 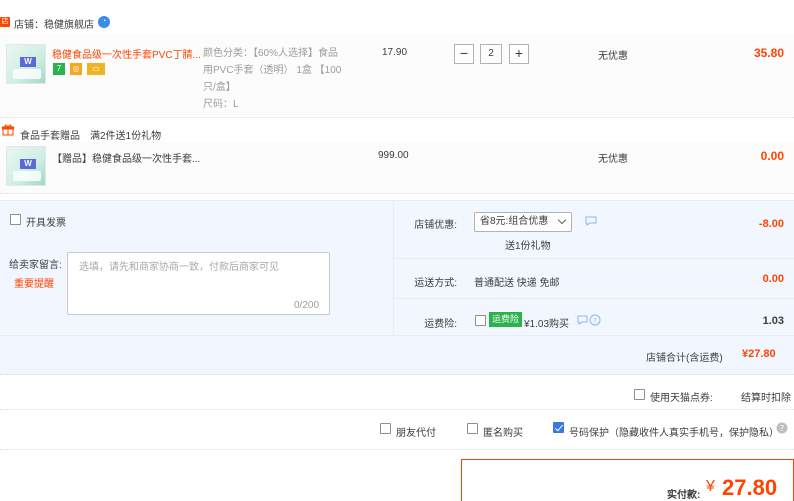 What do you see at coordinates (34, 282) in the screenshot?
I see `important-reminder-link: 重要提醒` at bounding box center [34, 282].